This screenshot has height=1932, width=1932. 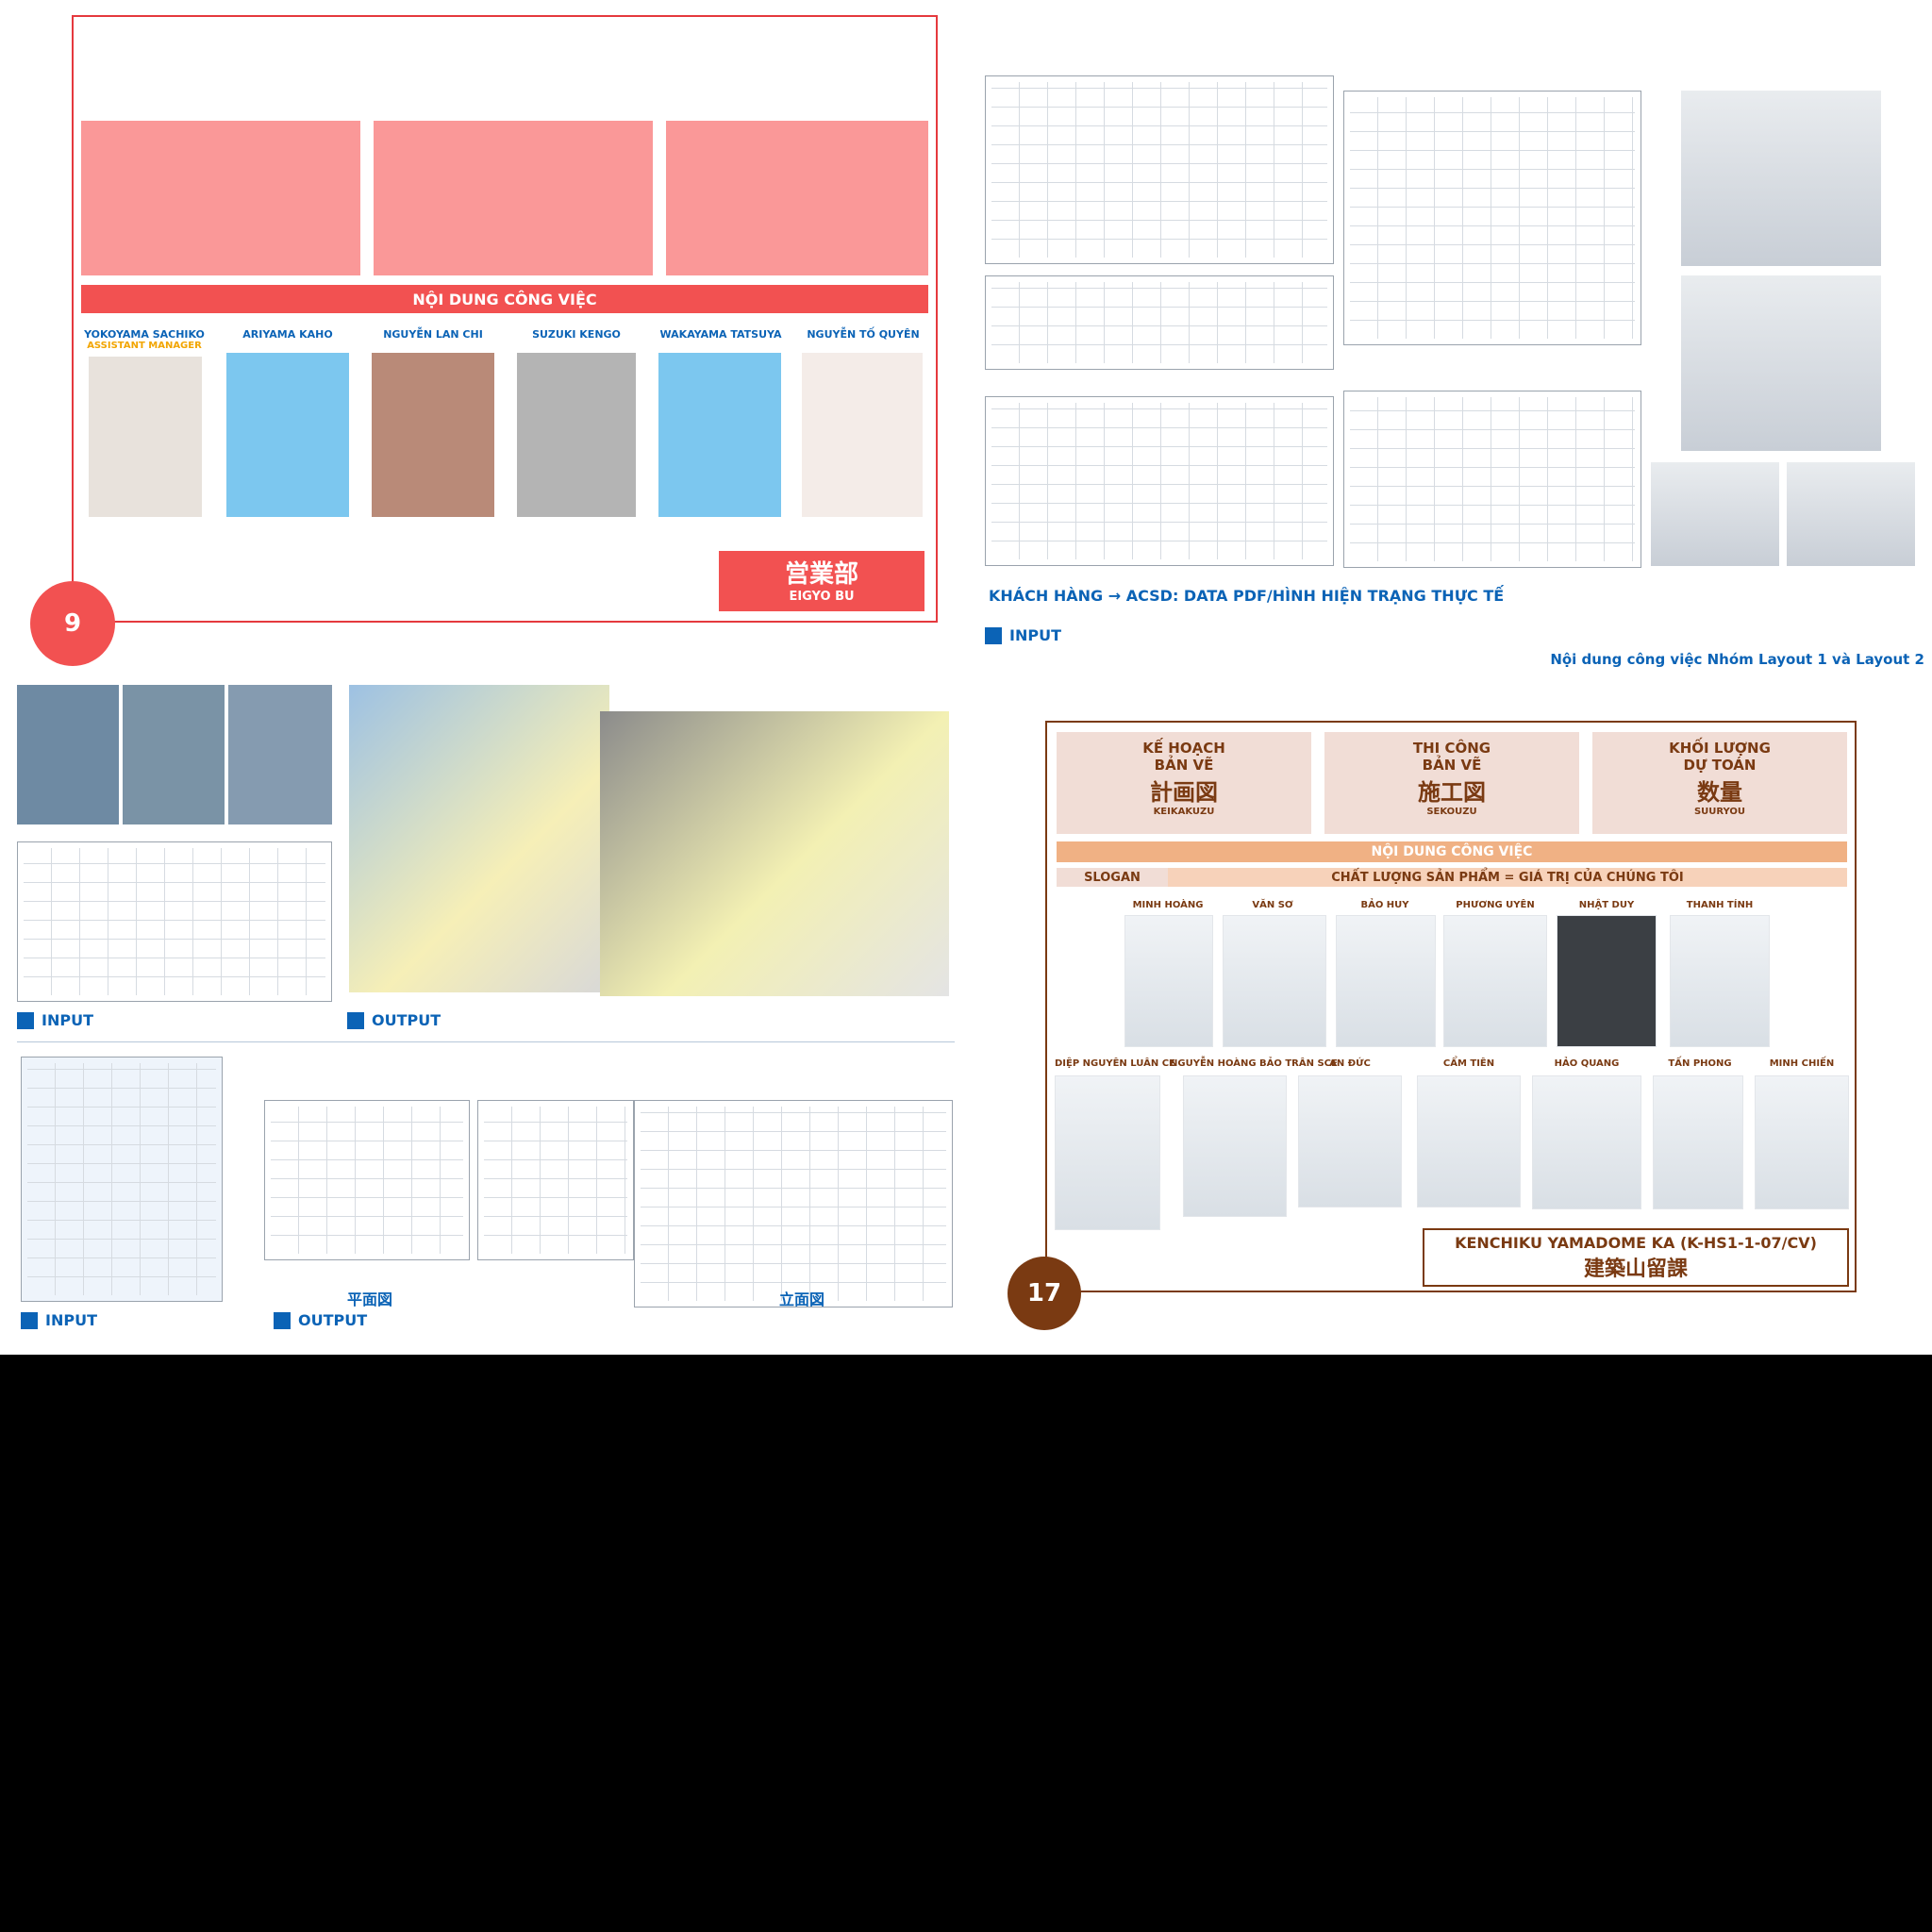 What do you see at coordinates (1350, 1064) in the screenshot?
I see `member-name: AN ĐỨC` at bounding box center [1350, 1064].